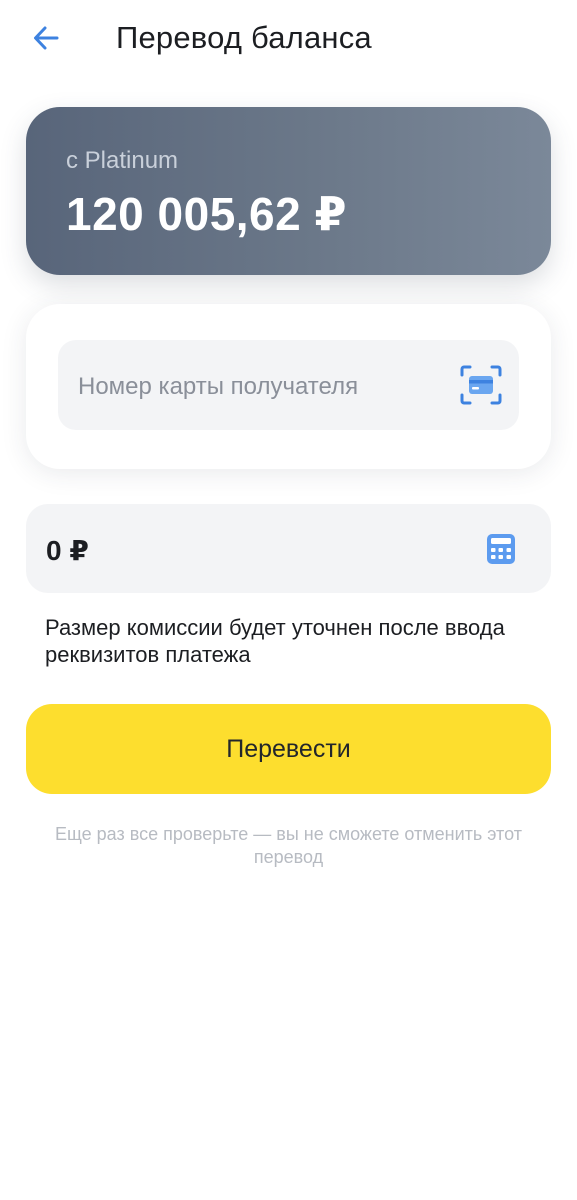 The height and width of the screenshot is (1200, 577). Describe the element at coordinates (244, 37) in the screenshot. I see `page-title: Перевод баланса` at that location.